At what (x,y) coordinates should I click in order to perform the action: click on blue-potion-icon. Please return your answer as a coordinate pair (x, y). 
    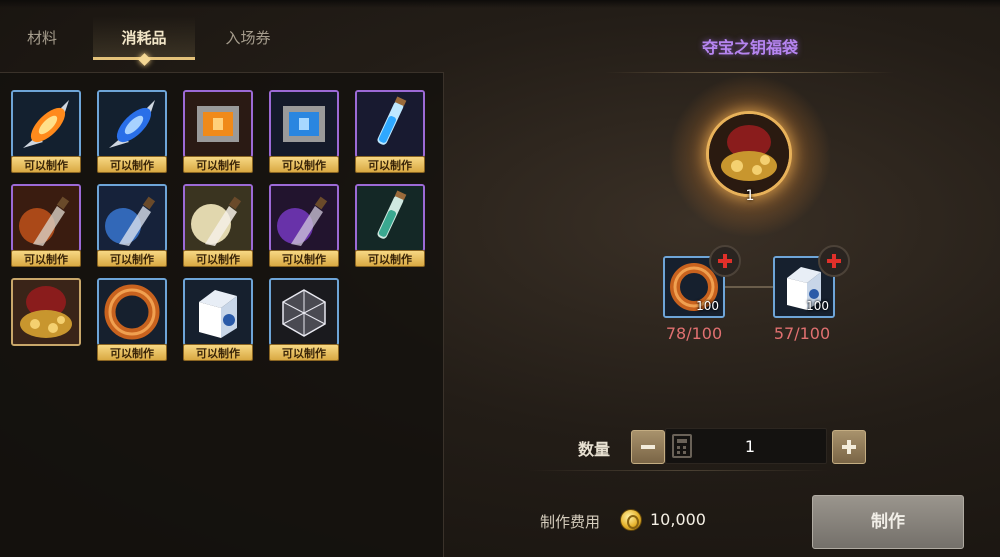
    Looking at the image, I should click on (132, 218).